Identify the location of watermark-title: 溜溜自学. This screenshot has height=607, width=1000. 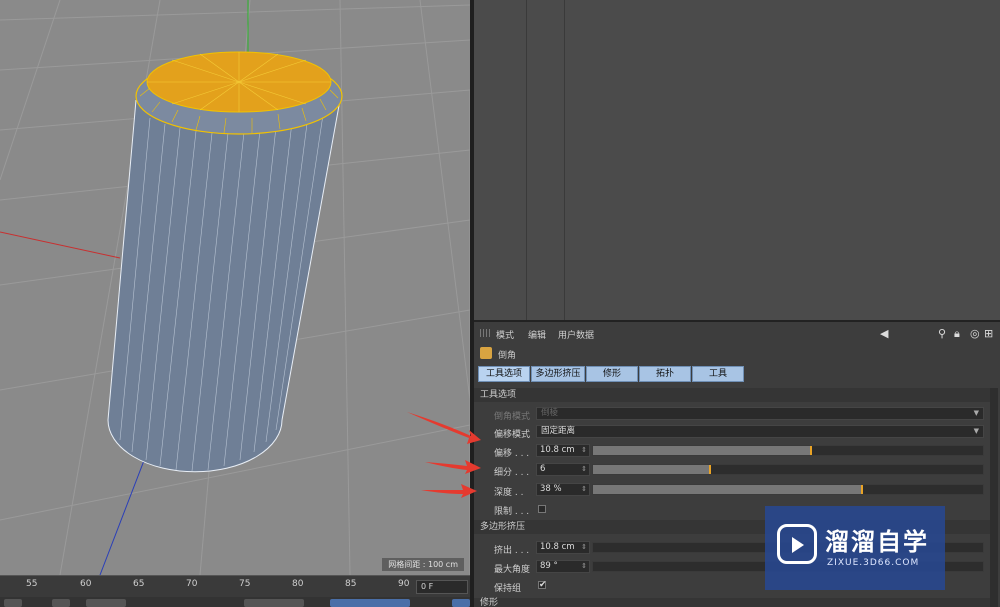
(877, 542).